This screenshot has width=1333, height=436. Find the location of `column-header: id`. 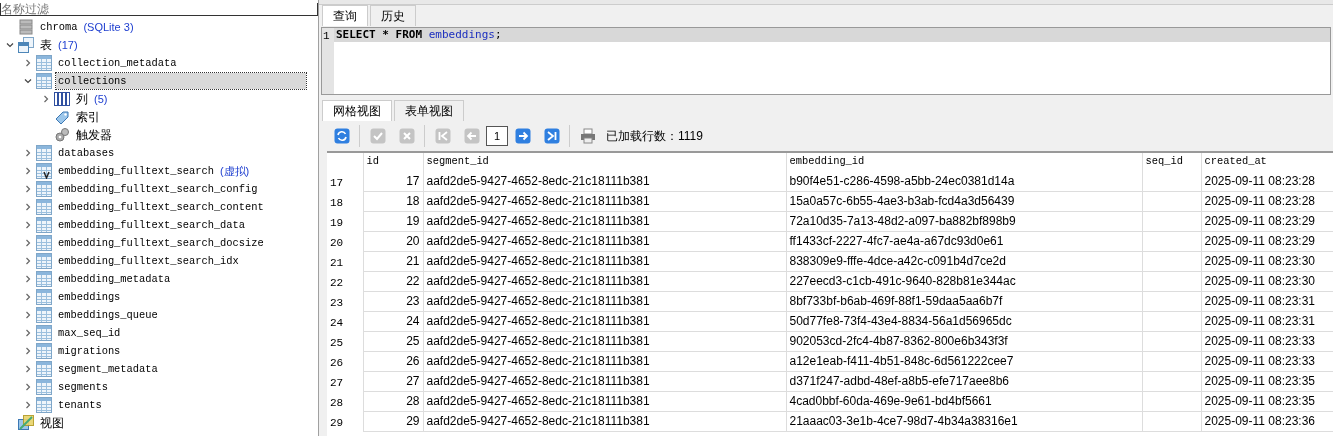

column-header: id is located at coordinates (393, 162).